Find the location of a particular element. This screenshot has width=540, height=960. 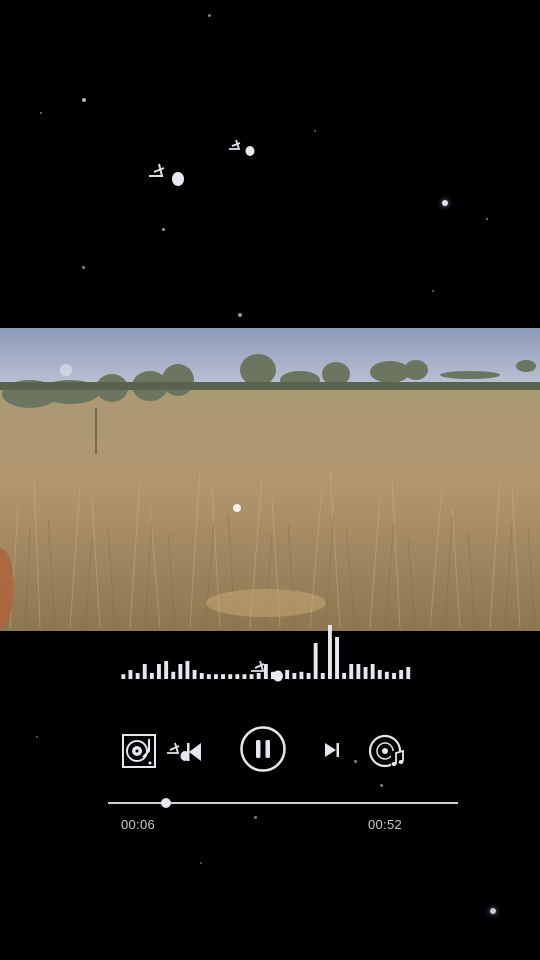

play-pause-button is located at coordinates (263, 749).